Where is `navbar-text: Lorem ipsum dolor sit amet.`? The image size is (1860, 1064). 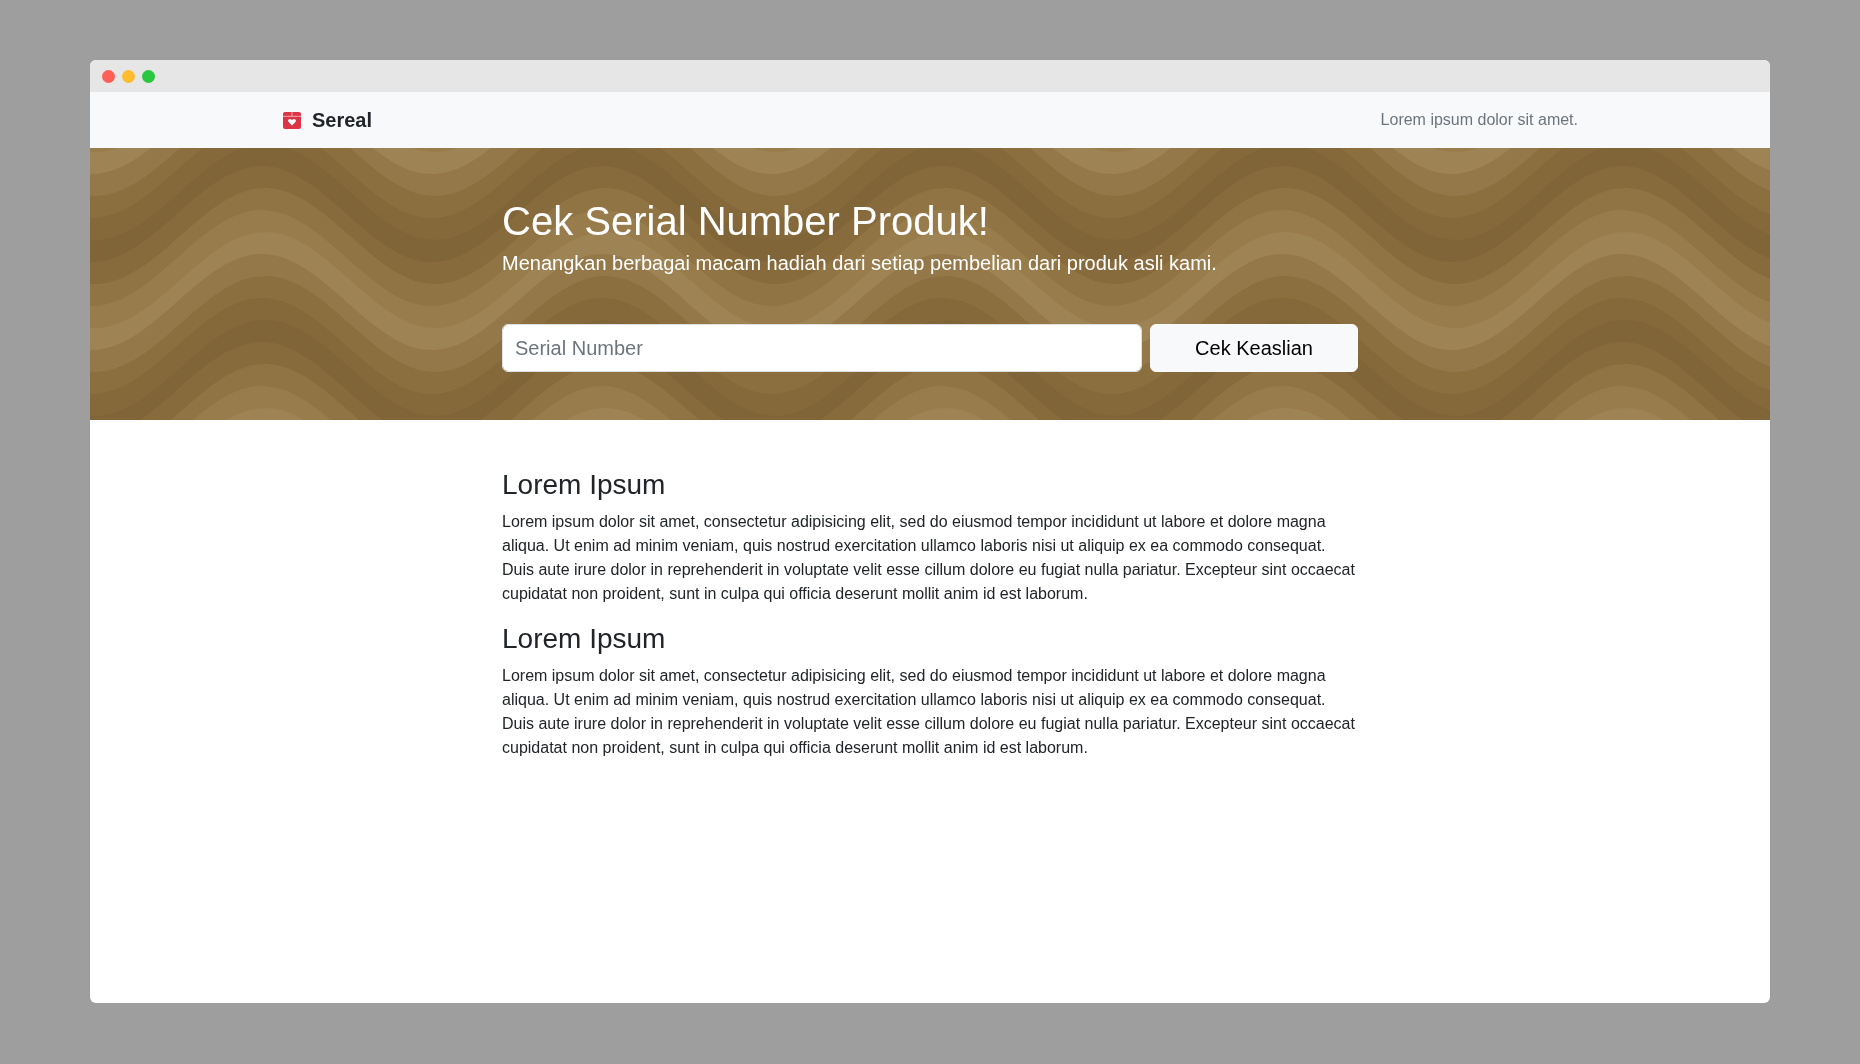
navbar-text: Lorem ipsum dolor sit amet. is located at coordinates (1479, 120).